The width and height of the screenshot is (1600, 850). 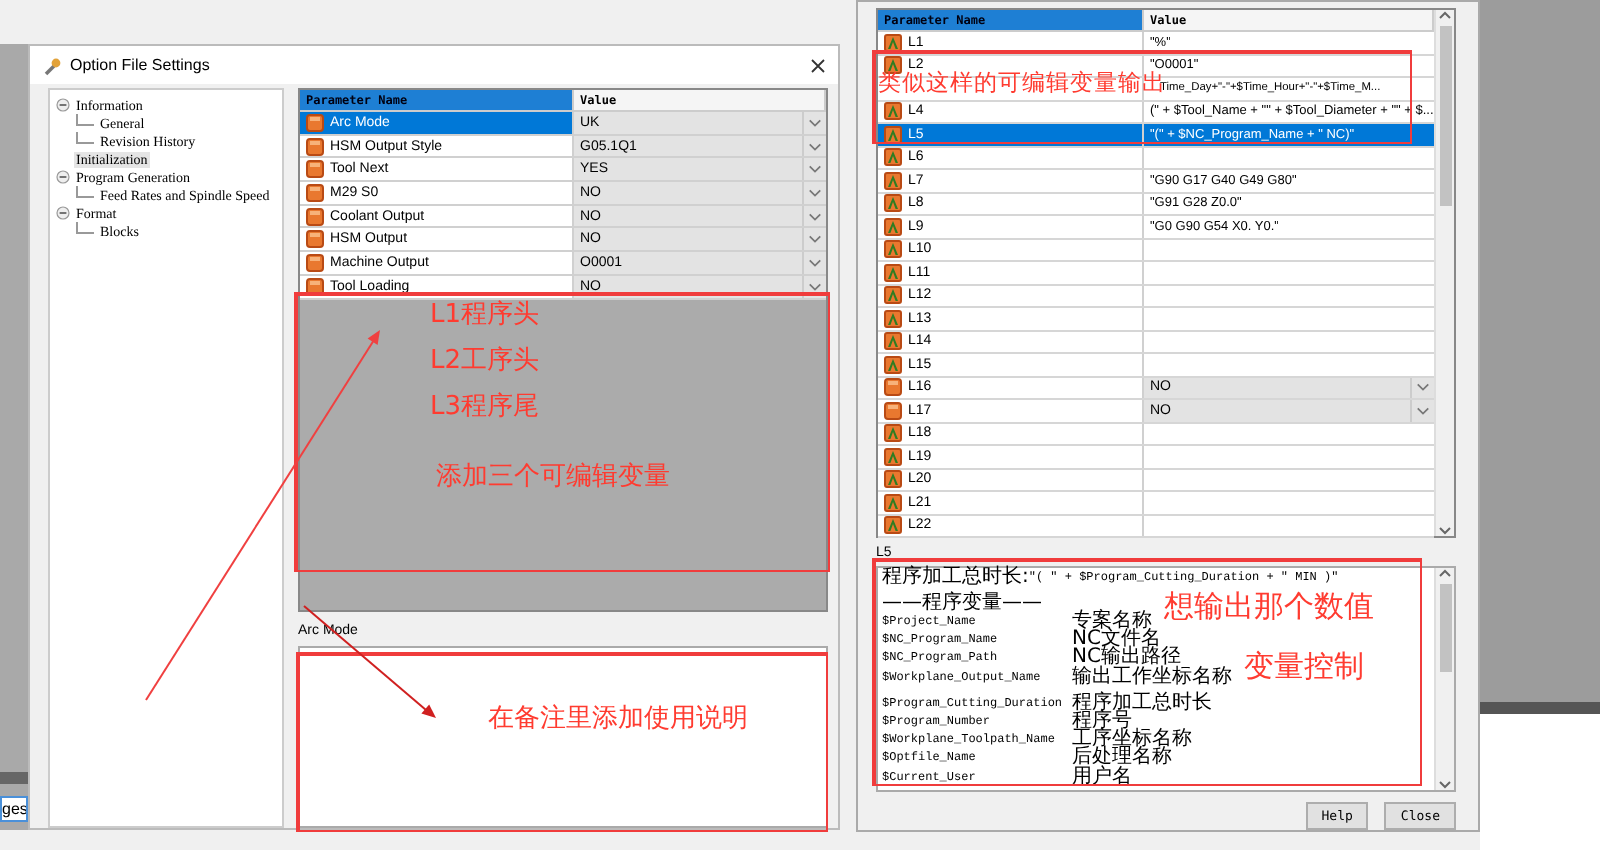 I want to click on annotation-text: L2工序头, so click(x=485, y=361).